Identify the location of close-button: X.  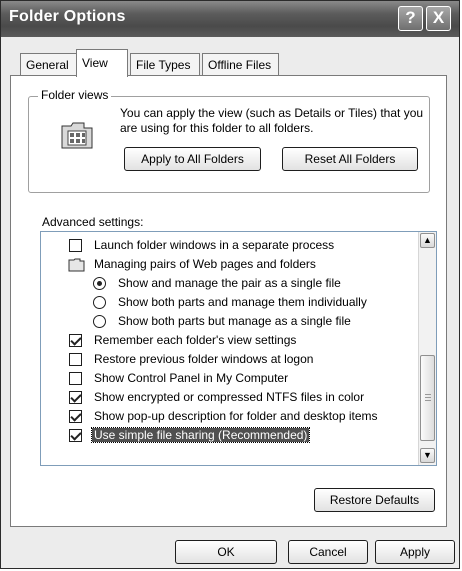
(438, 18).